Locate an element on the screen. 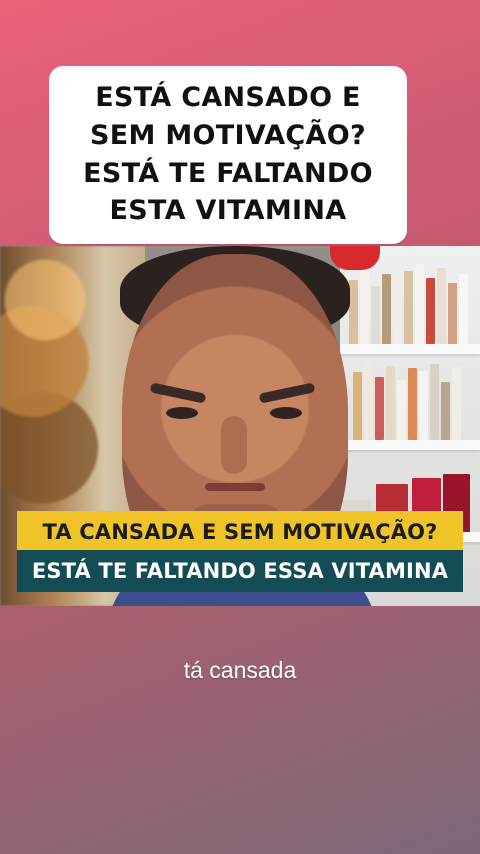 This screenshot has width=480, height=854. video-caption-secondary: ESTÁ TE FALTANDO ESSA VITAMINA is located at coordinates (240, 571).